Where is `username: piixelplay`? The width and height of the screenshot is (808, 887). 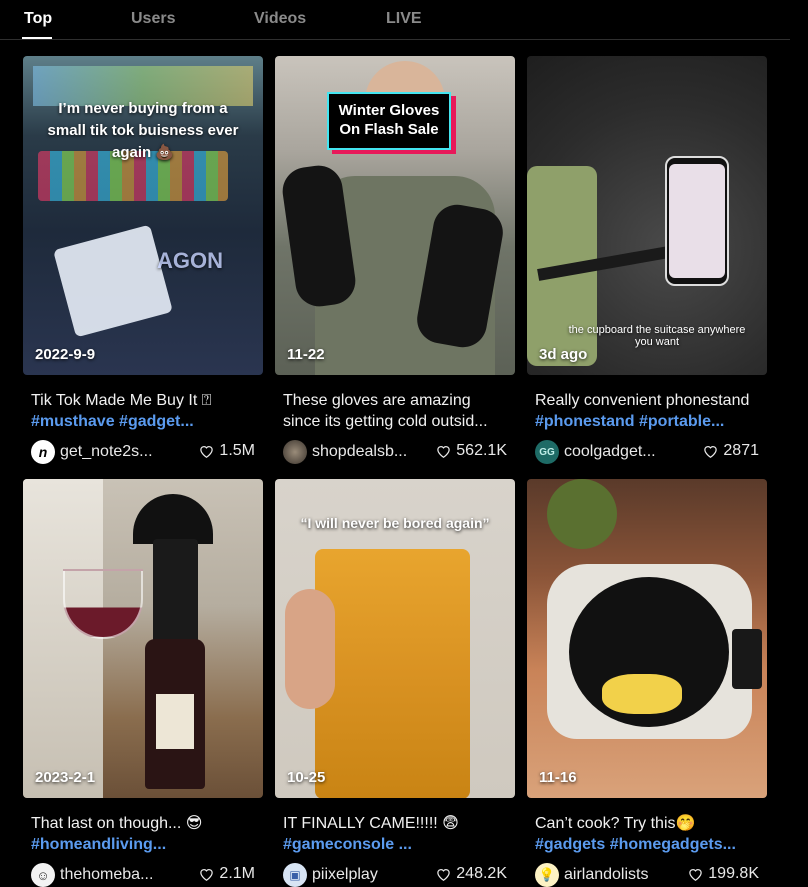
username: piixelplay is located at coordinates (345, 875).